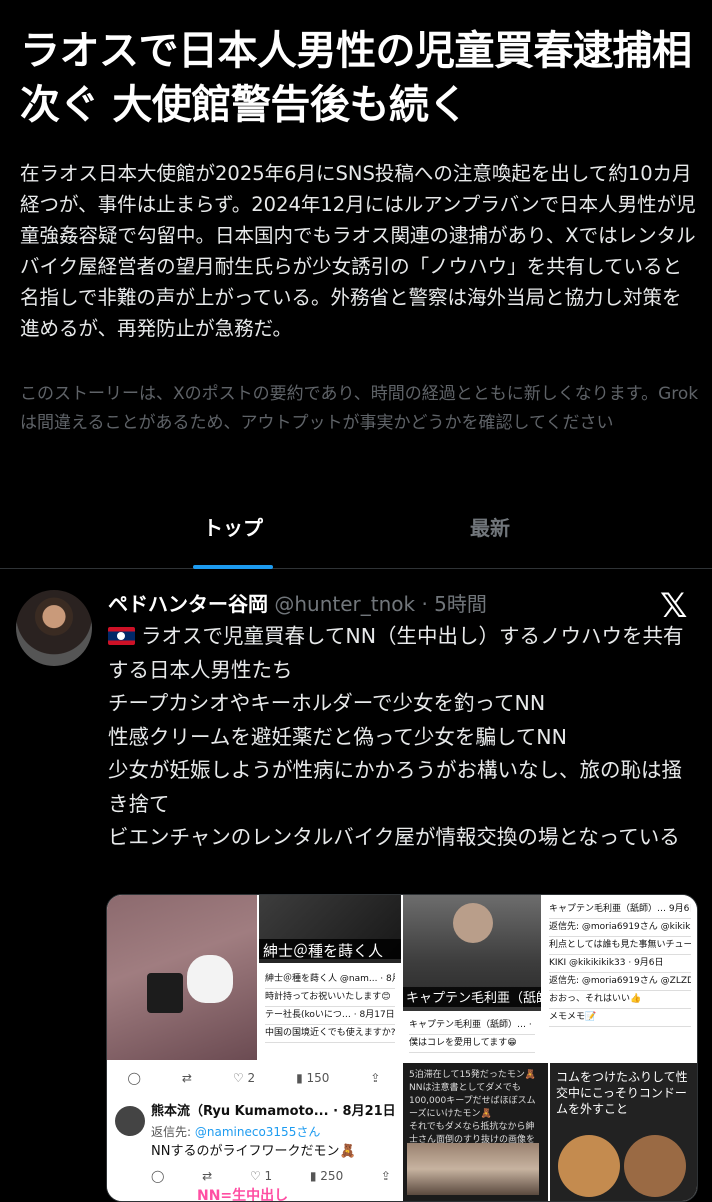  What do you see at coordinates (356, 78) in the screenshot?
I see `story-headline: ラオスで日本人男性の児童買春逮捕相次ぐ 大使館警告後も続く` at bounding box center [356, 78].